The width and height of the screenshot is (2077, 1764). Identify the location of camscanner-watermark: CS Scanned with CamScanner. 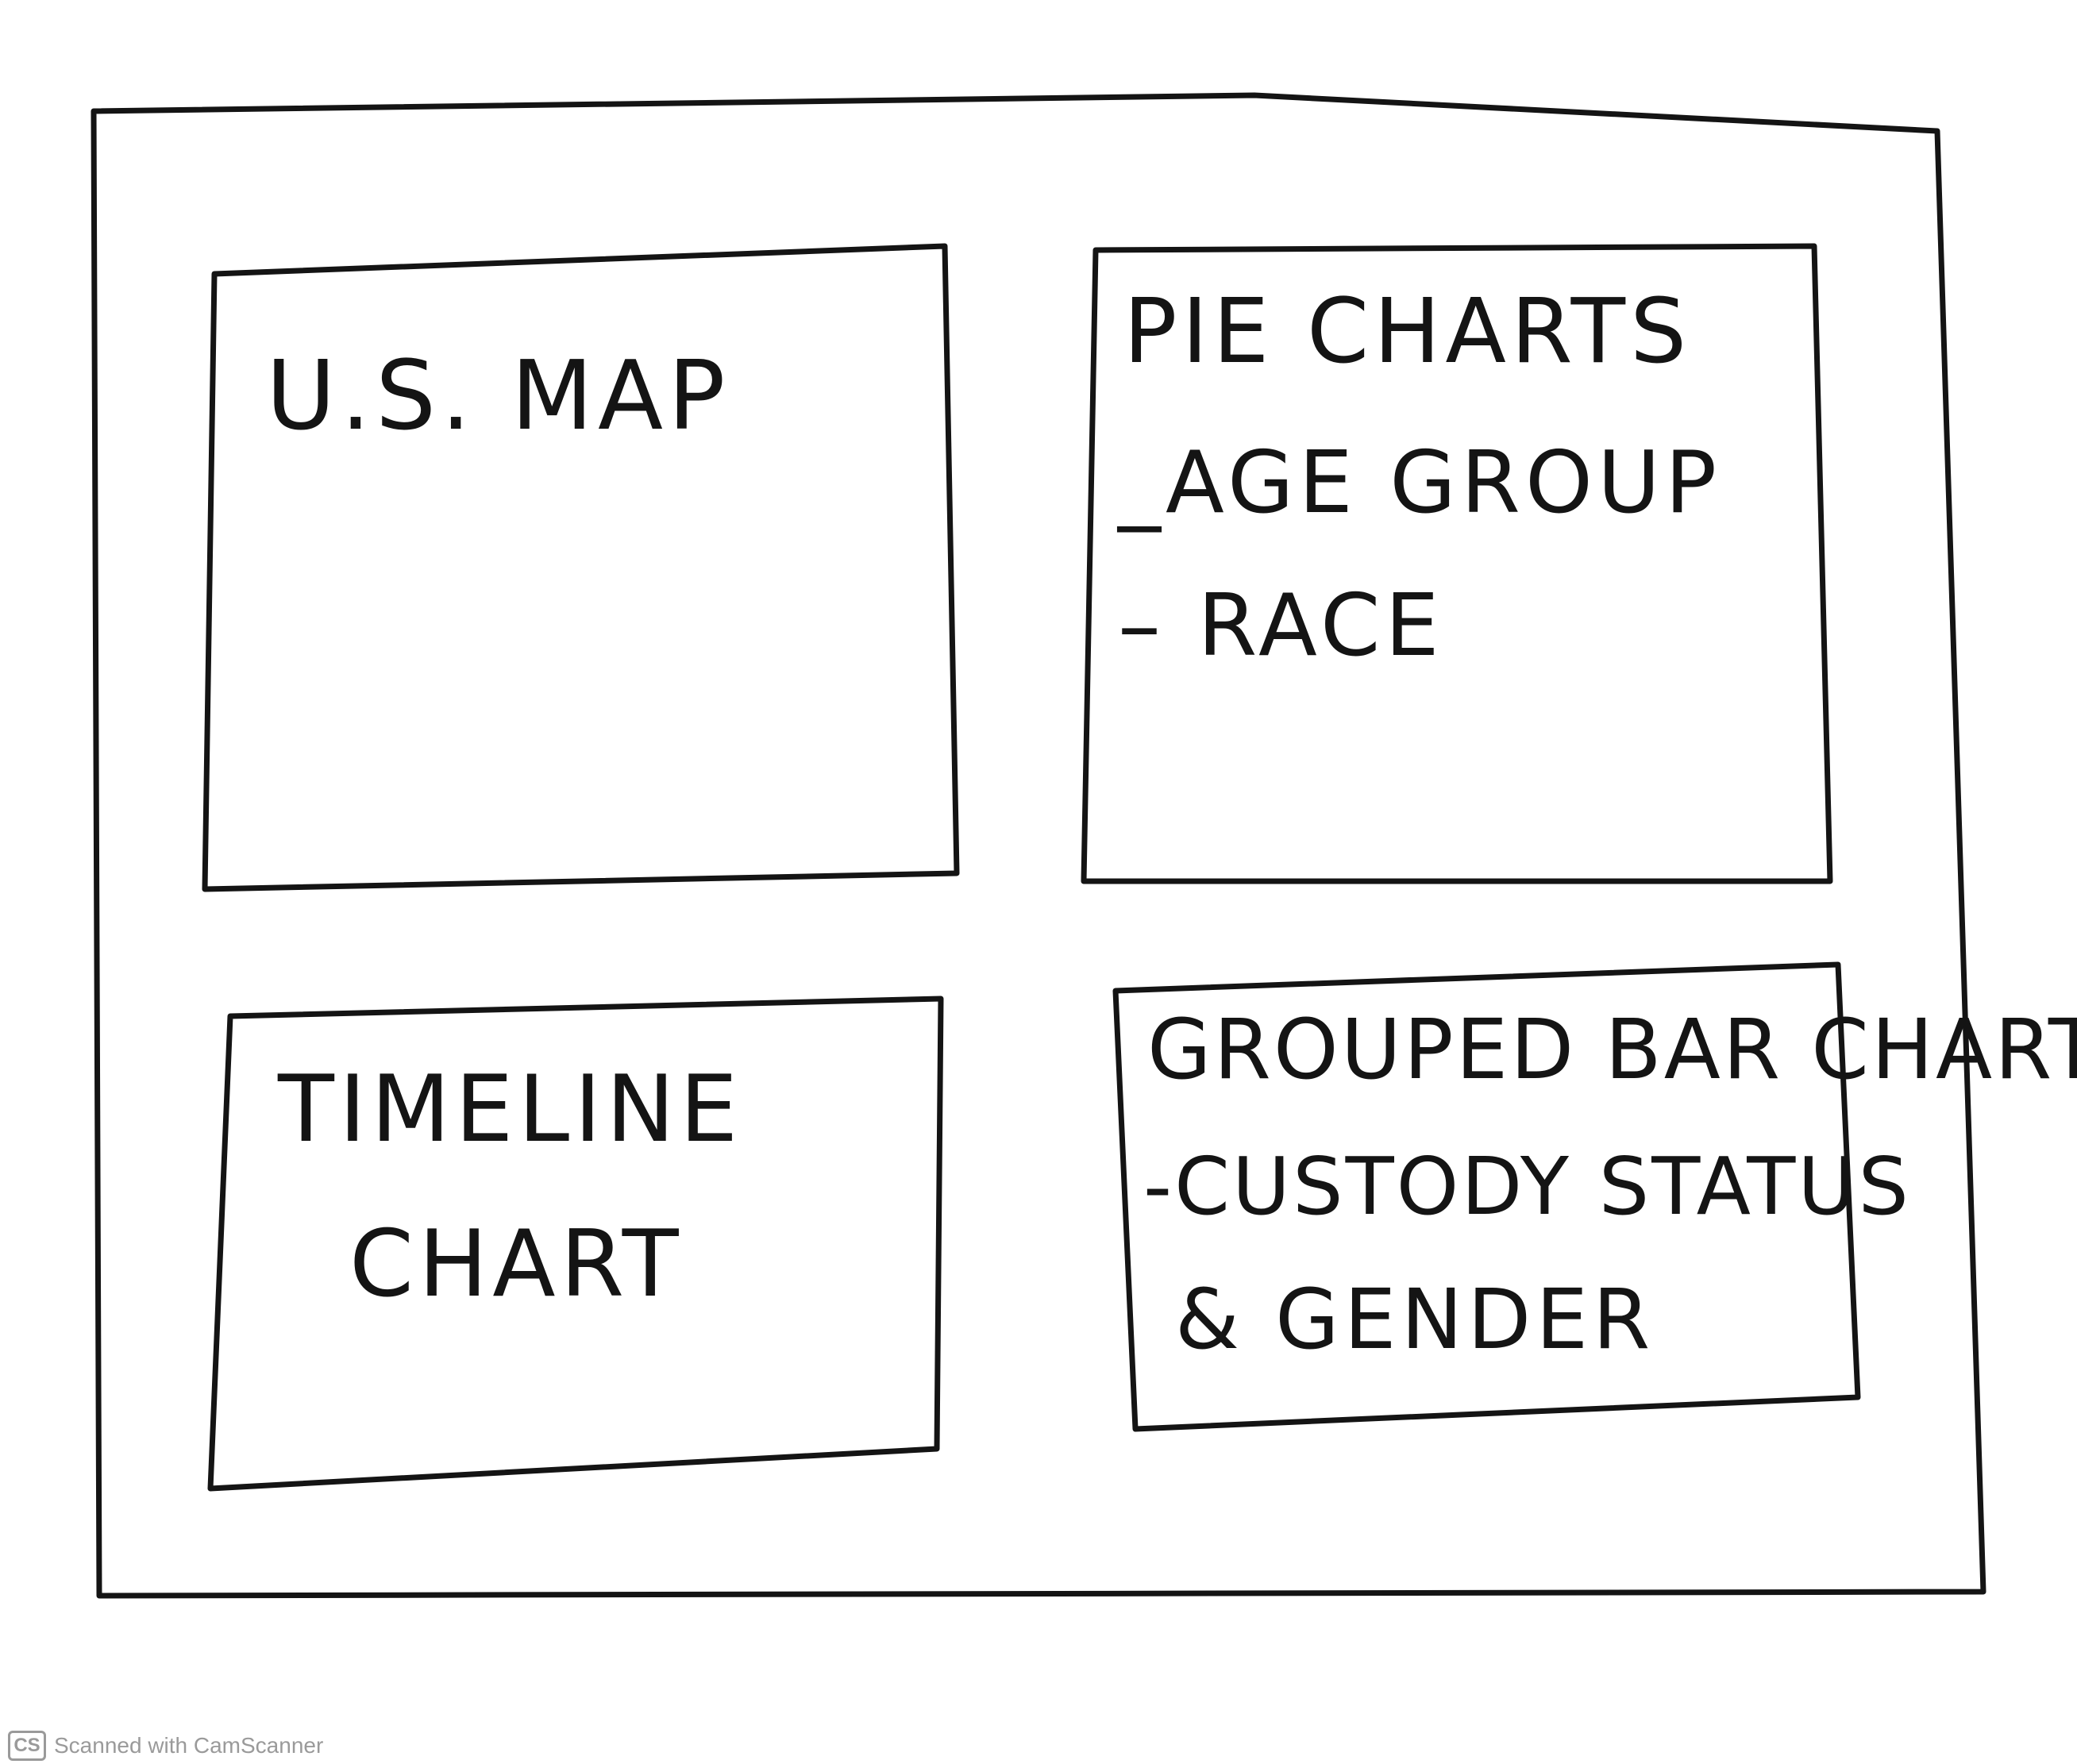
(165, 1746).